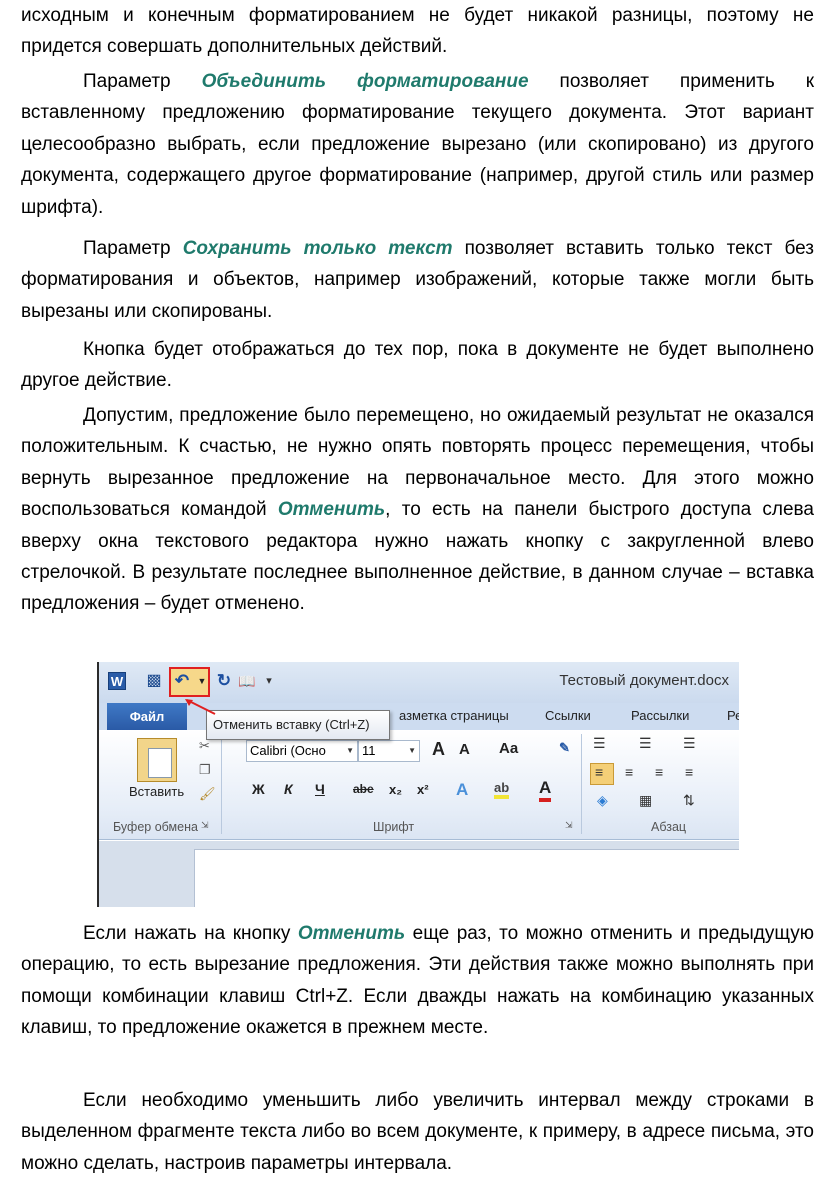 Image resolution: width=816 pixels, height=1182 pixels. I want to click on bullets-icon: ☰, so click(599, 743).